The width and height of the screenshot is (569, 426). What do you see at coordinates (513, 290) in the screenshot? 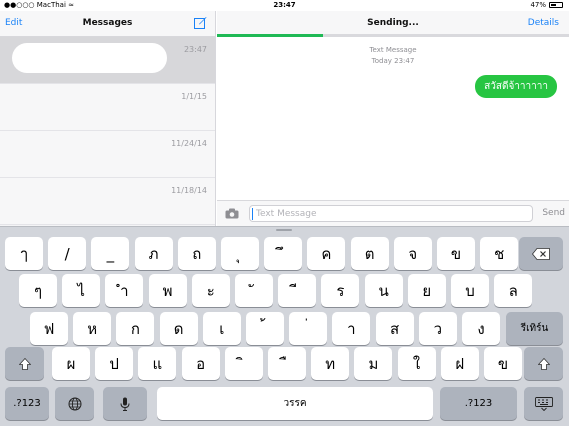
I see `key-row2-11: ล` at bounding box center [513, 290].